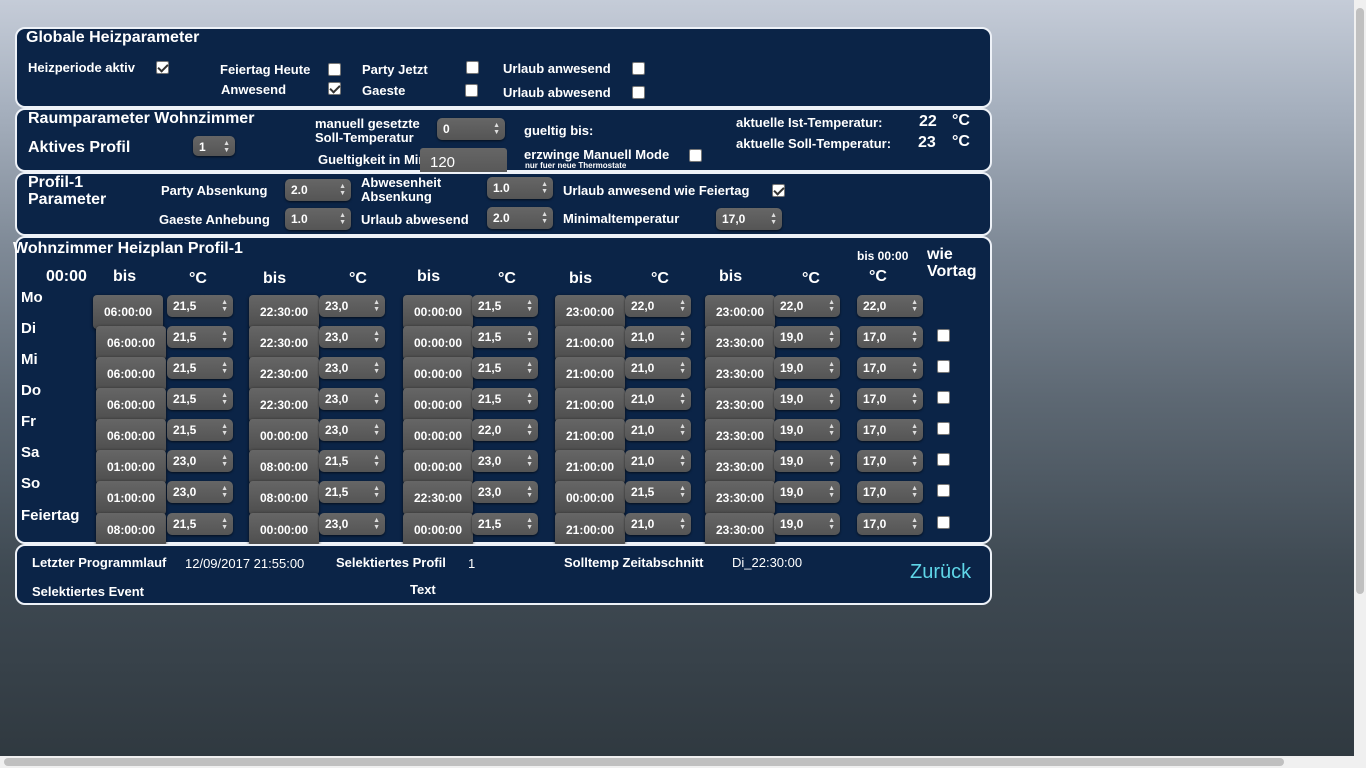  I want to click on erzwinge-checkbox, so click(695, 155).